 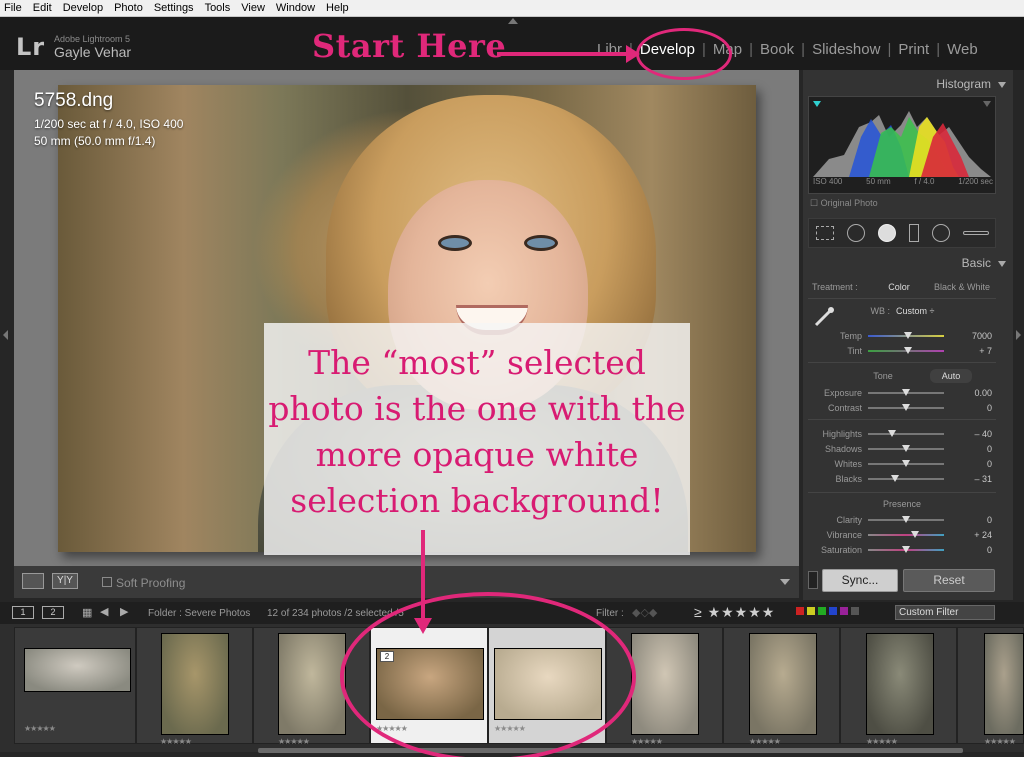 I want to click on slider-track-contrast, so click(x=906, y=407).